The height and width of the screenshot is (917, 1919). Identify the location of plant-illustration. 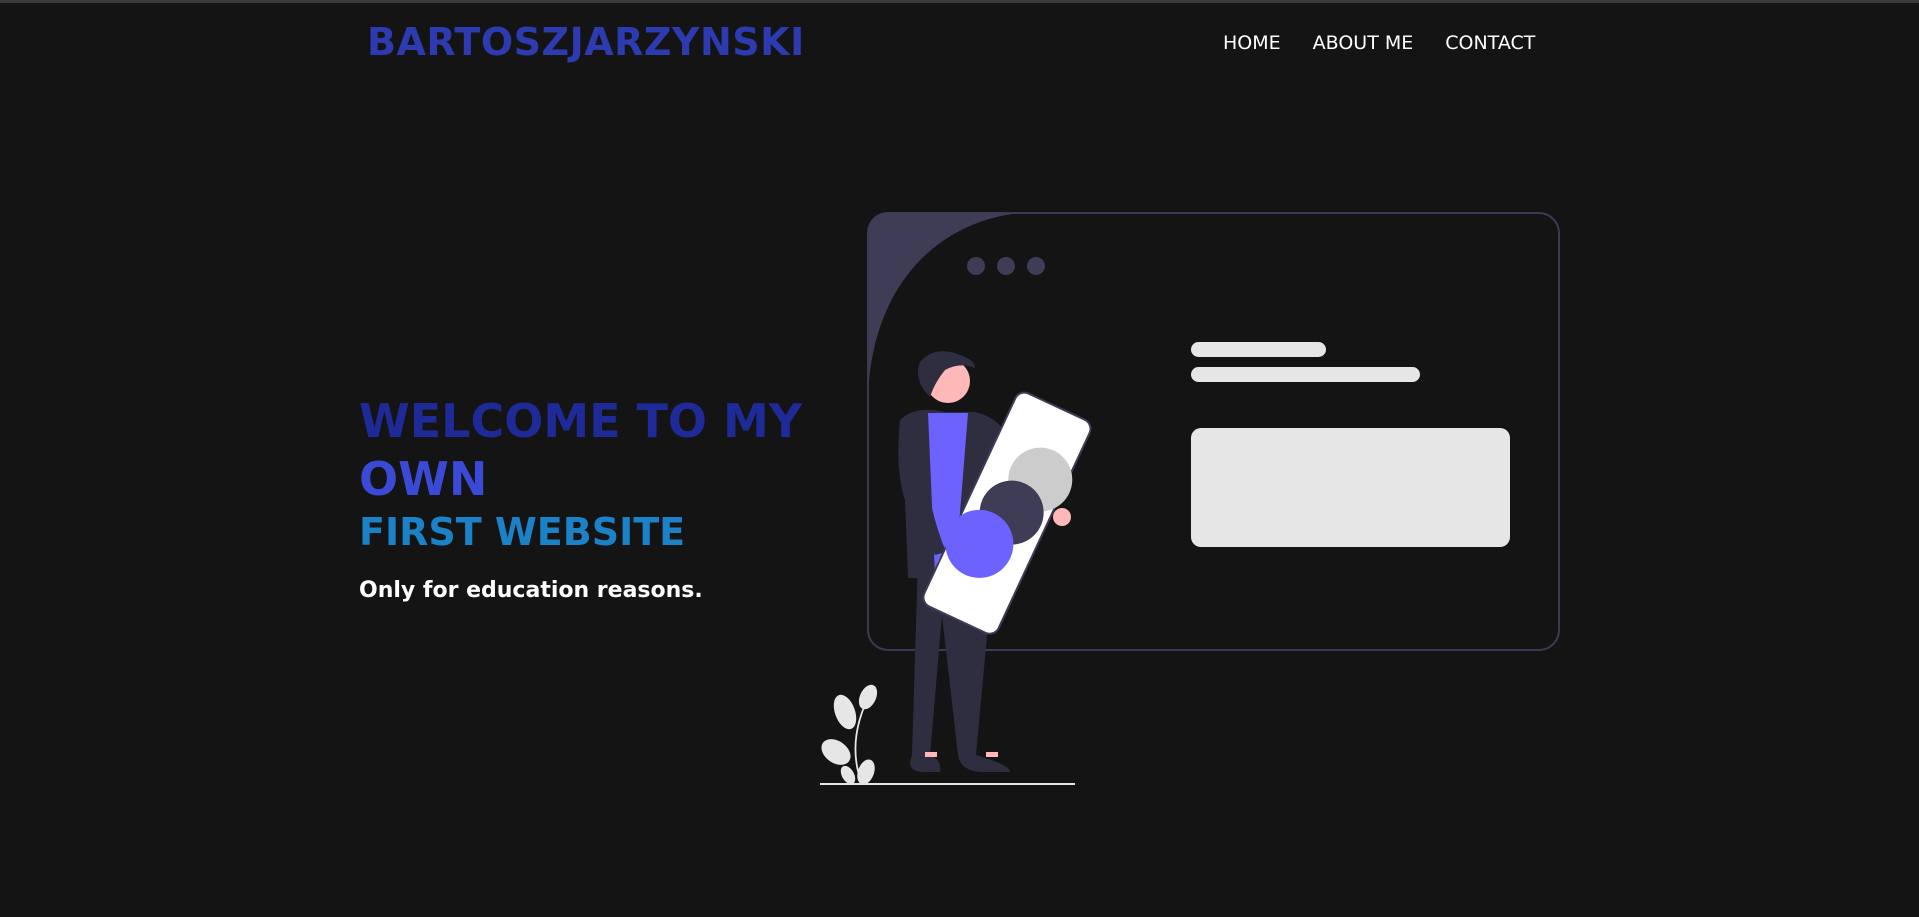
(849, 734).